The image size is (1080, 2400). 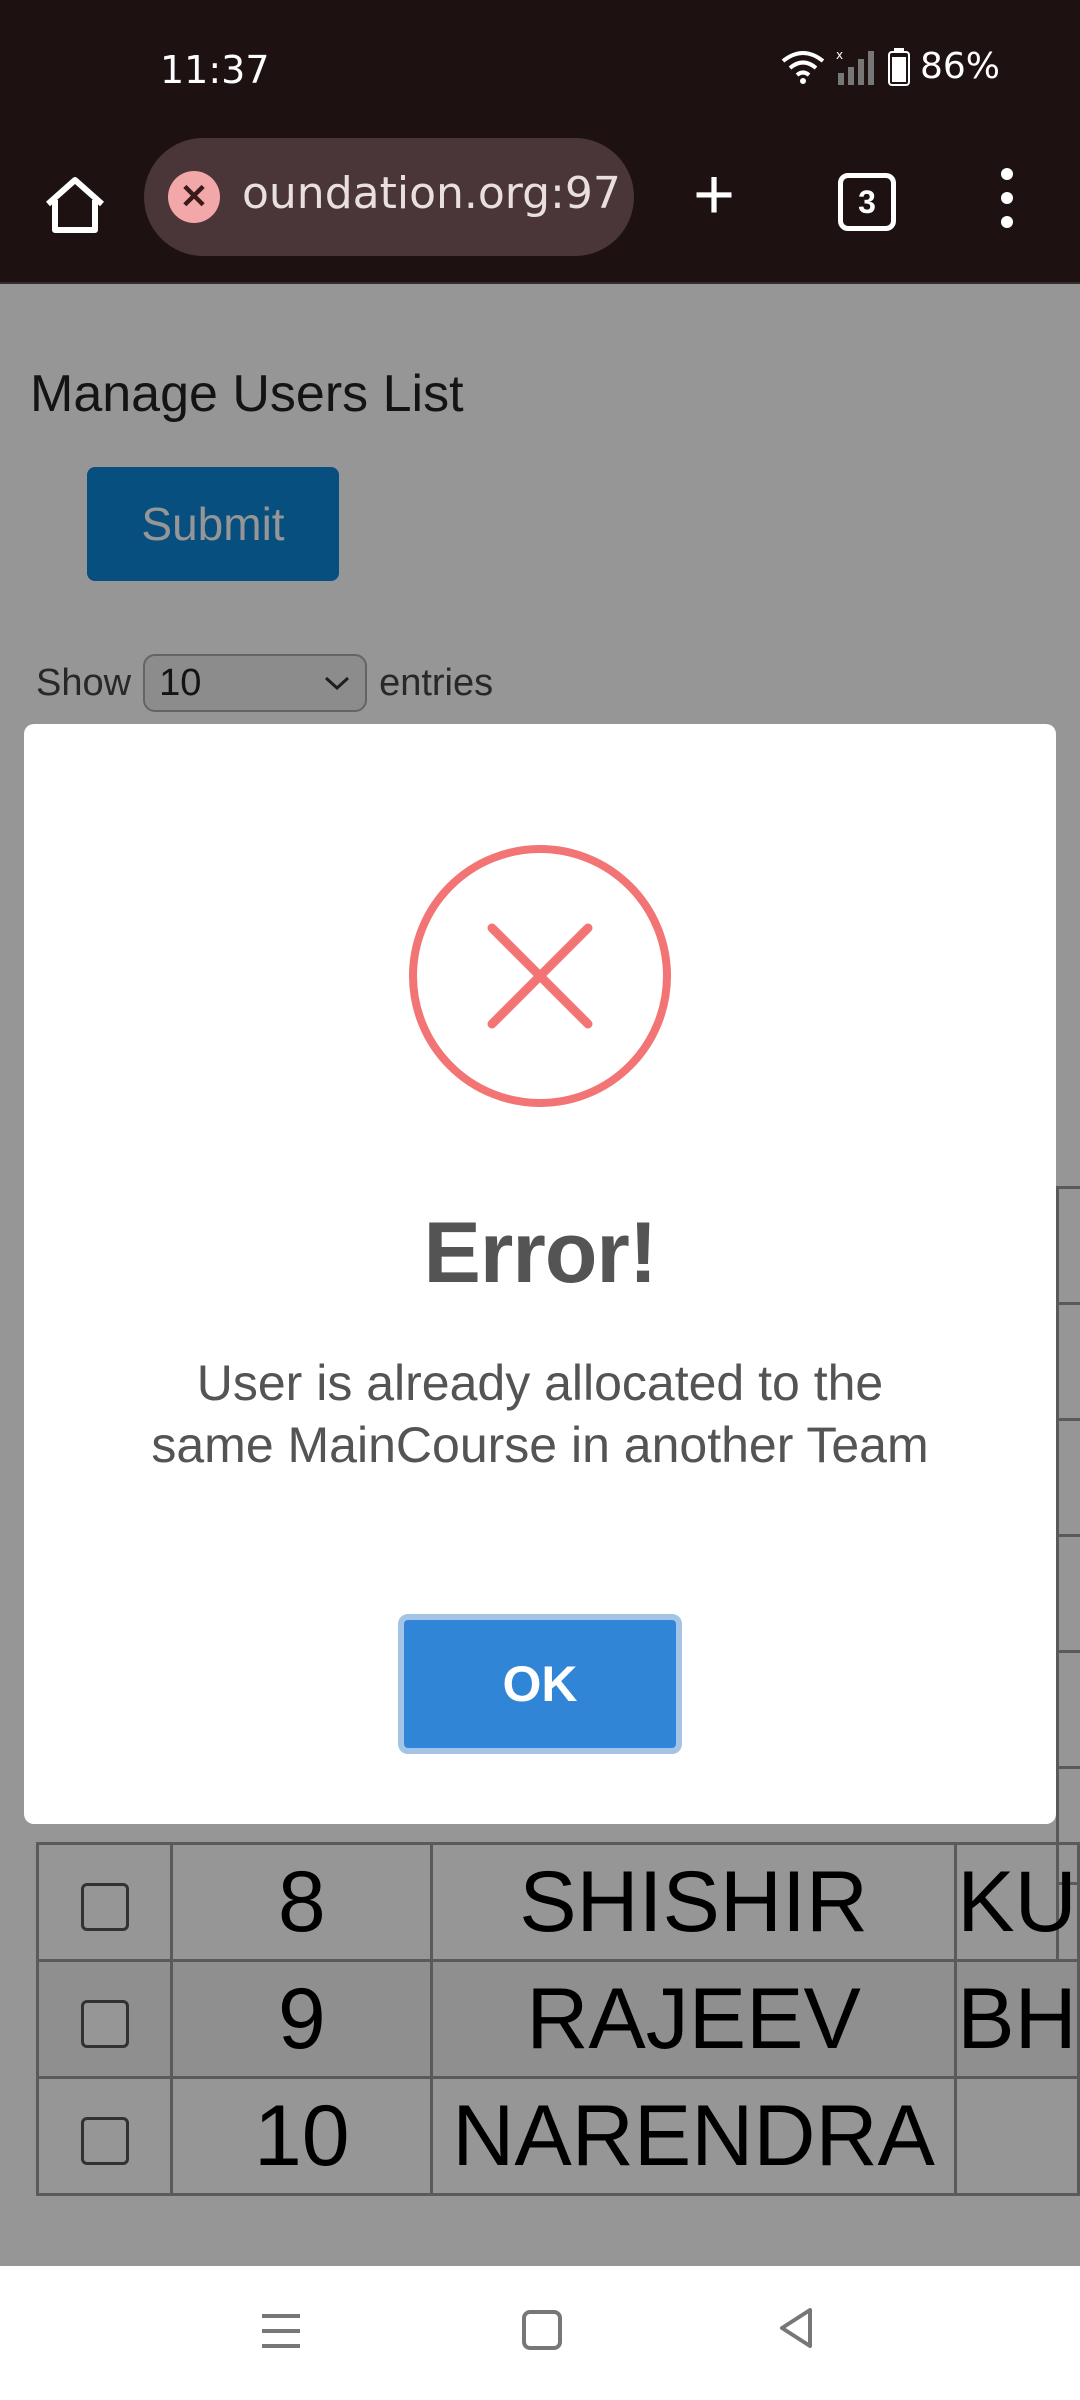 What do you see at coordinates (432, 193) in the screenshot?
I see `url-text: oundation.org:97` at bounding box center [432, 193].